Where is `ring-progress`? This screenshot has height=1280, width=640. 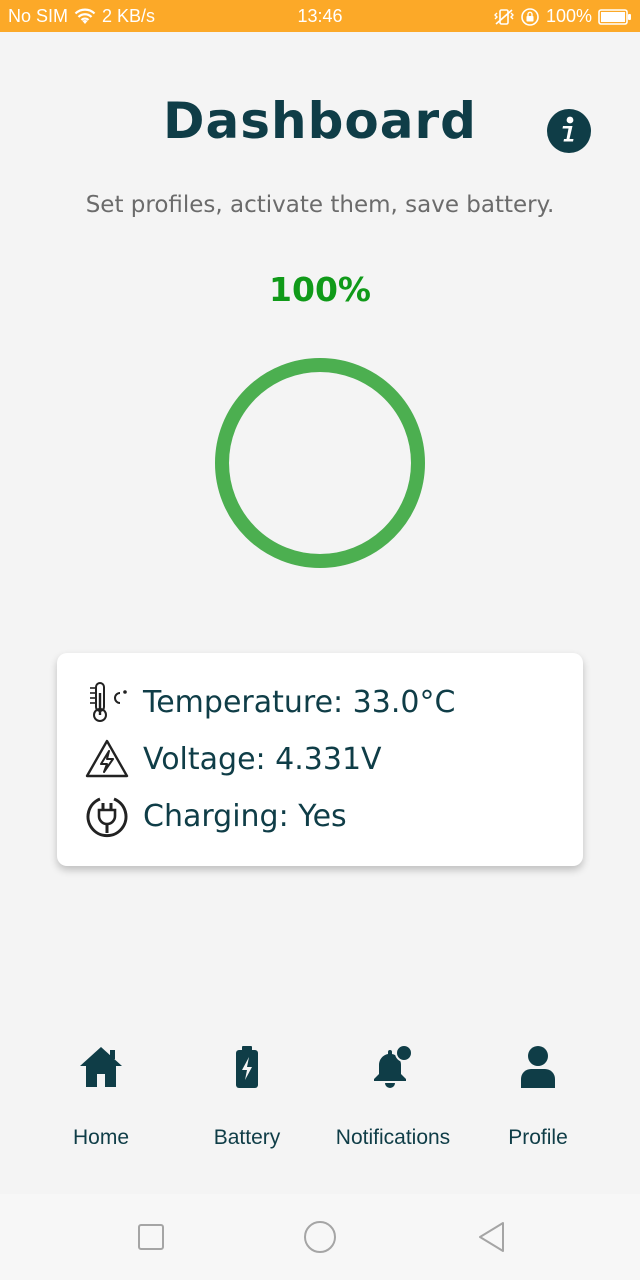
ring-progress is located at coordinates (320, 463).